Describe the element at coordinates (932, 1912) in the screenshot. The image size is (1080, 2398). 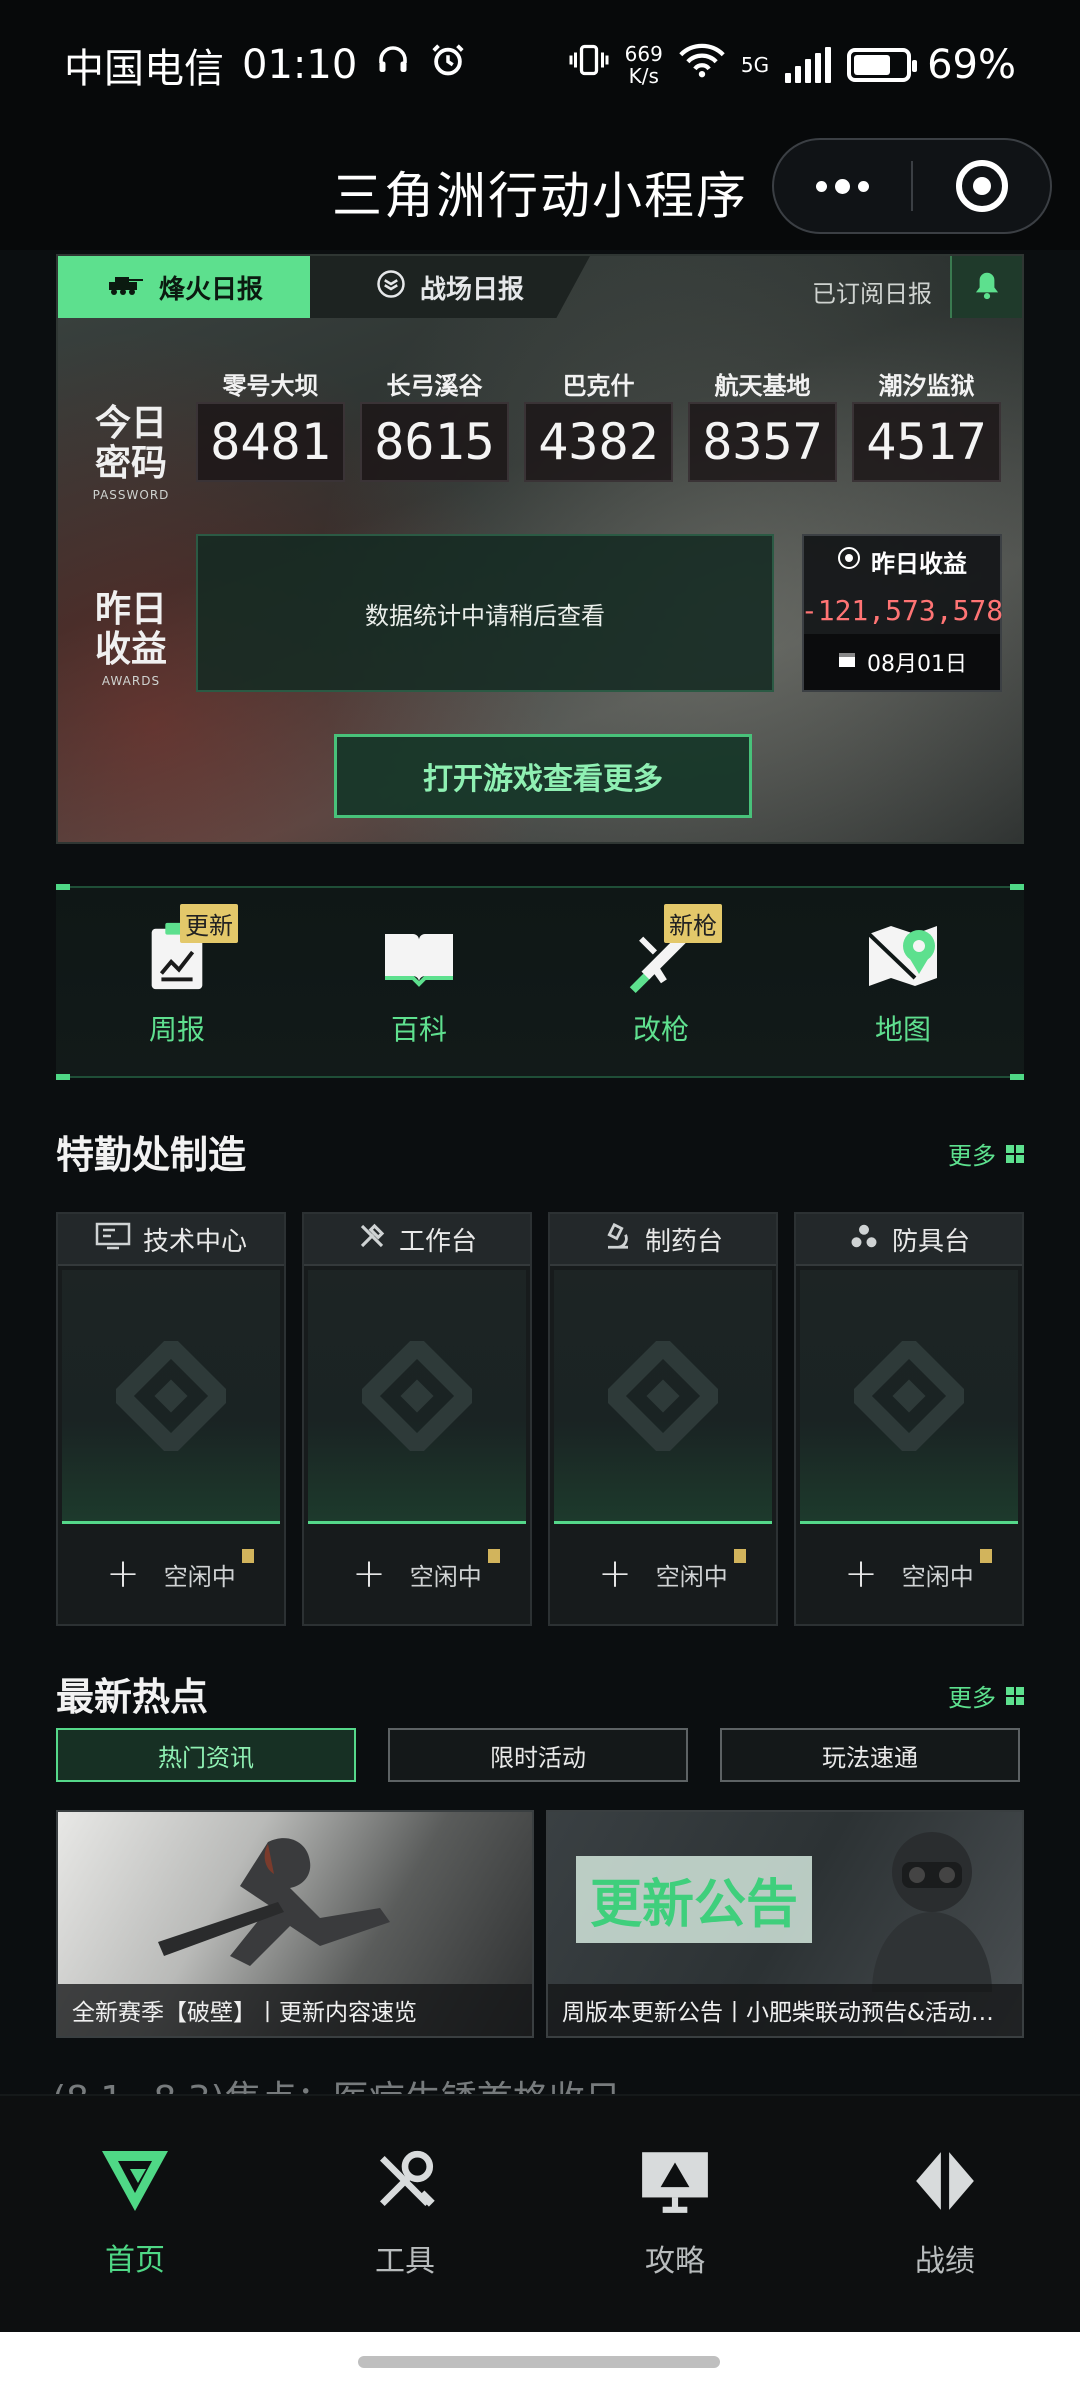
I see `operator-artwork` at that location.